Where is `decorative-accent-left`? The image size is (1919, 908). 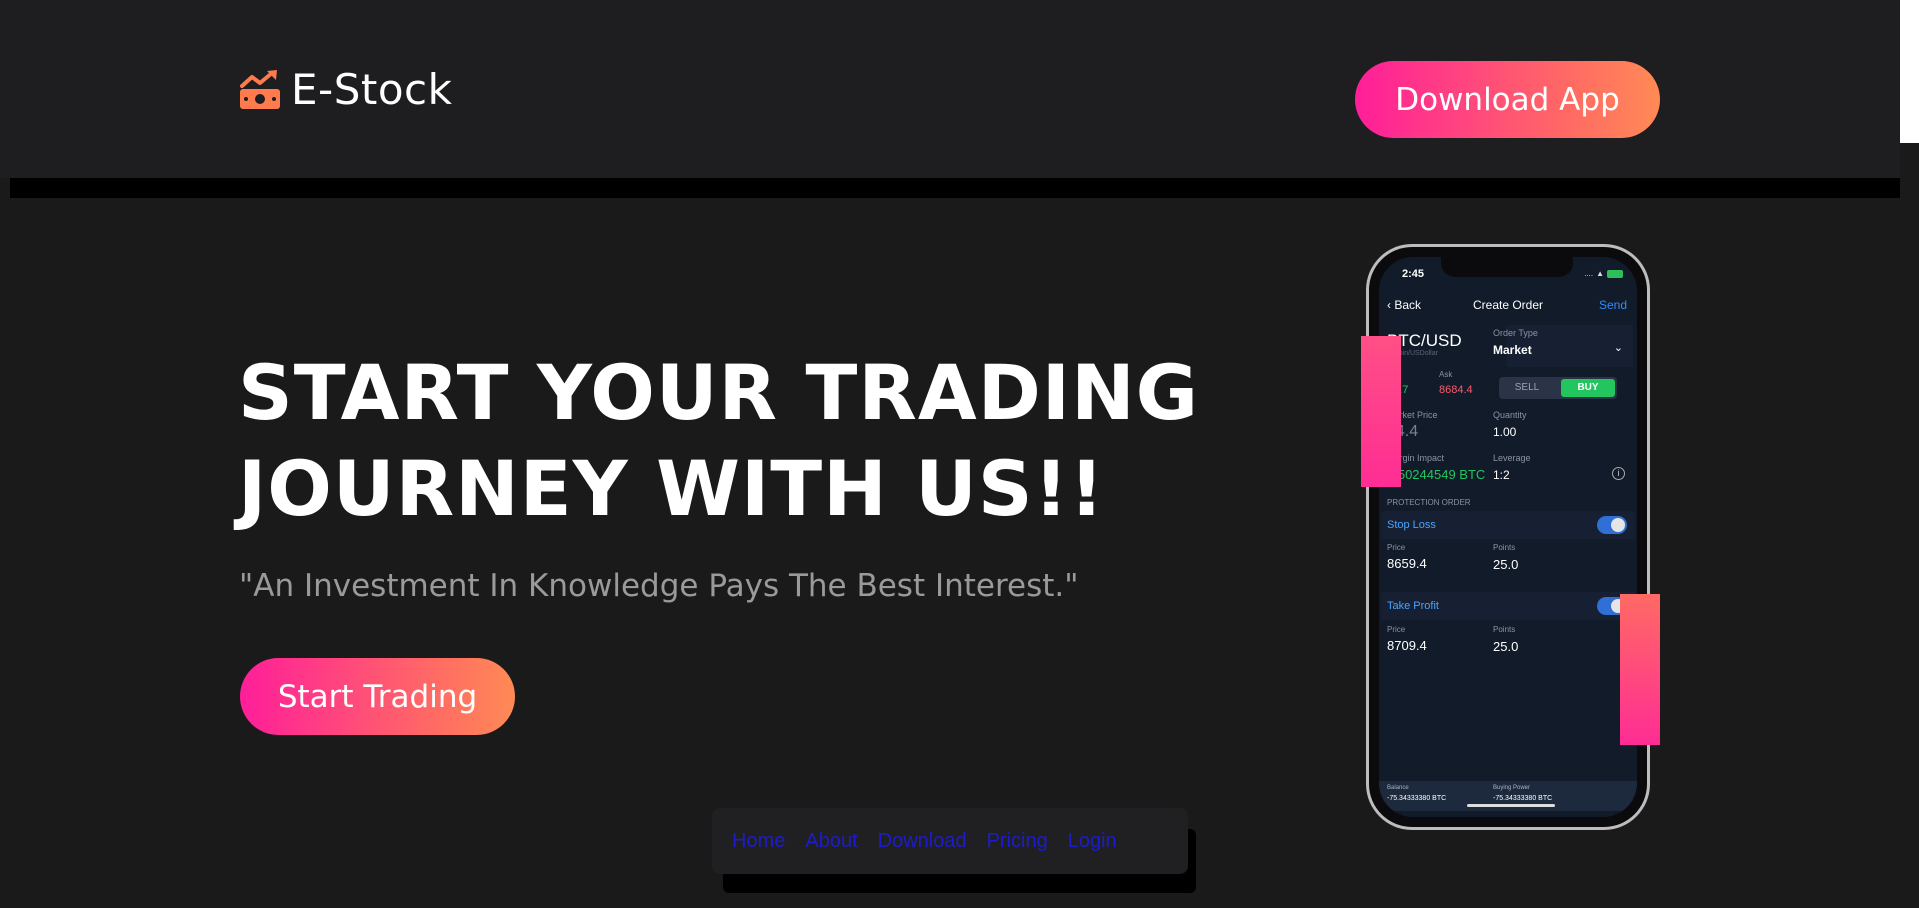 decorative-accent-left is located at coordinates (1381, 411).